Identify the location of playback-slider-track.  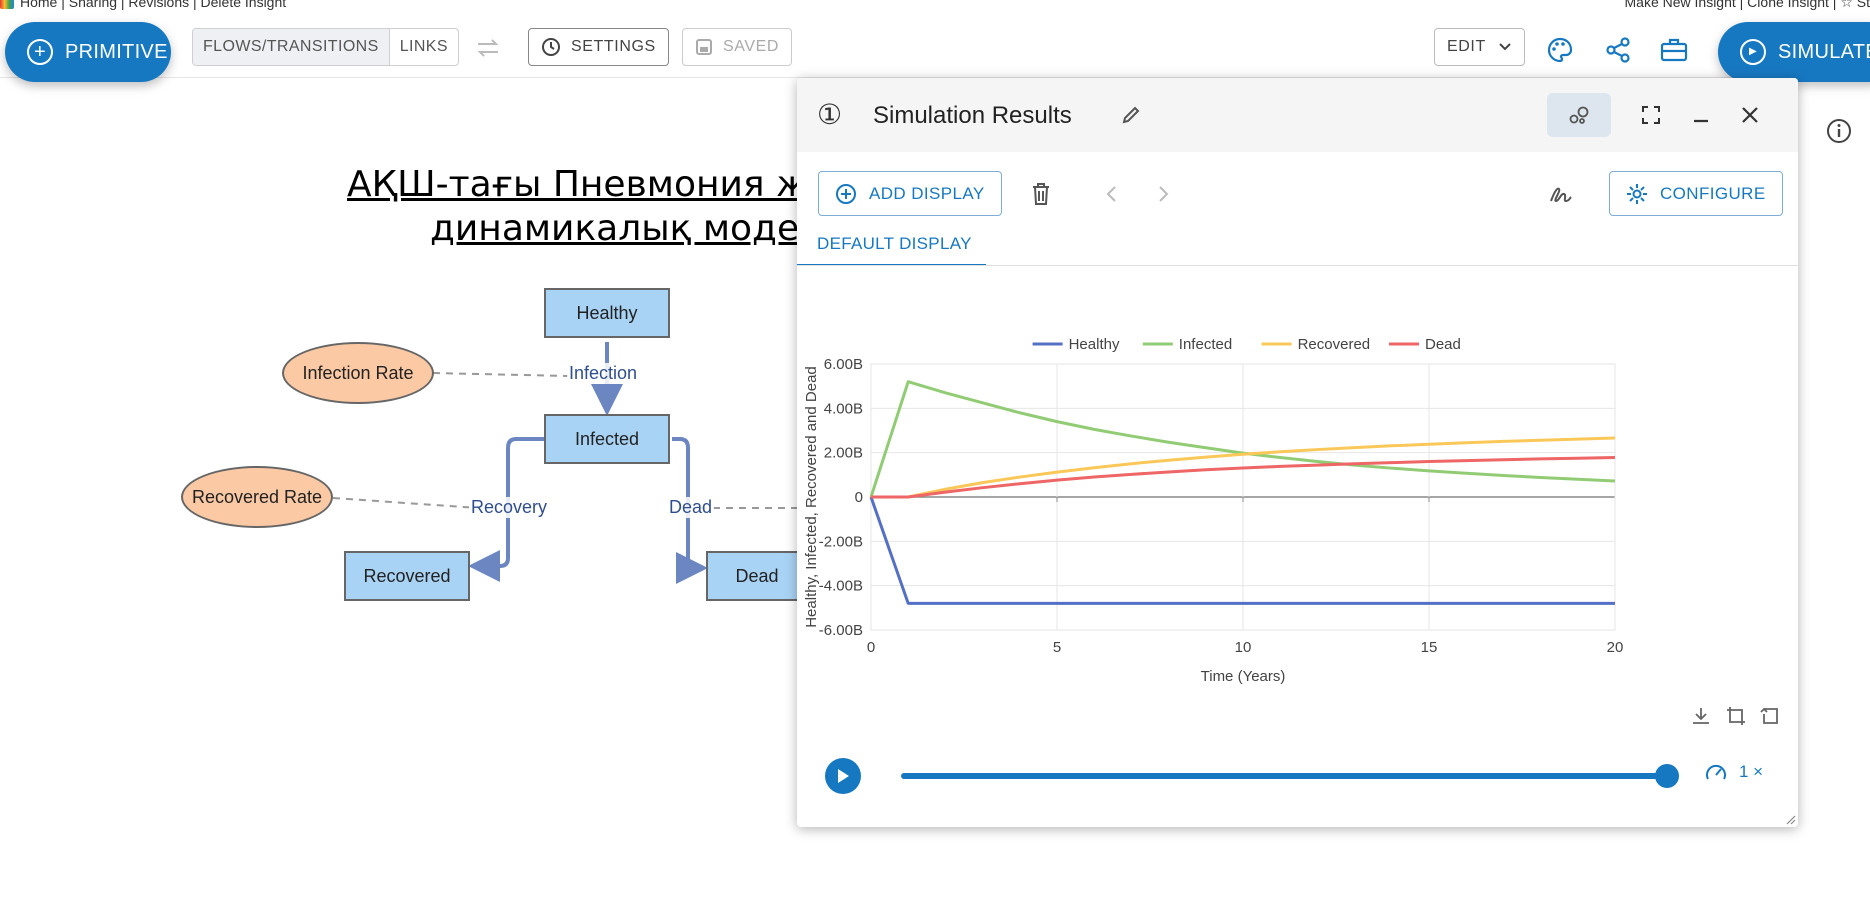
(1284, 776).